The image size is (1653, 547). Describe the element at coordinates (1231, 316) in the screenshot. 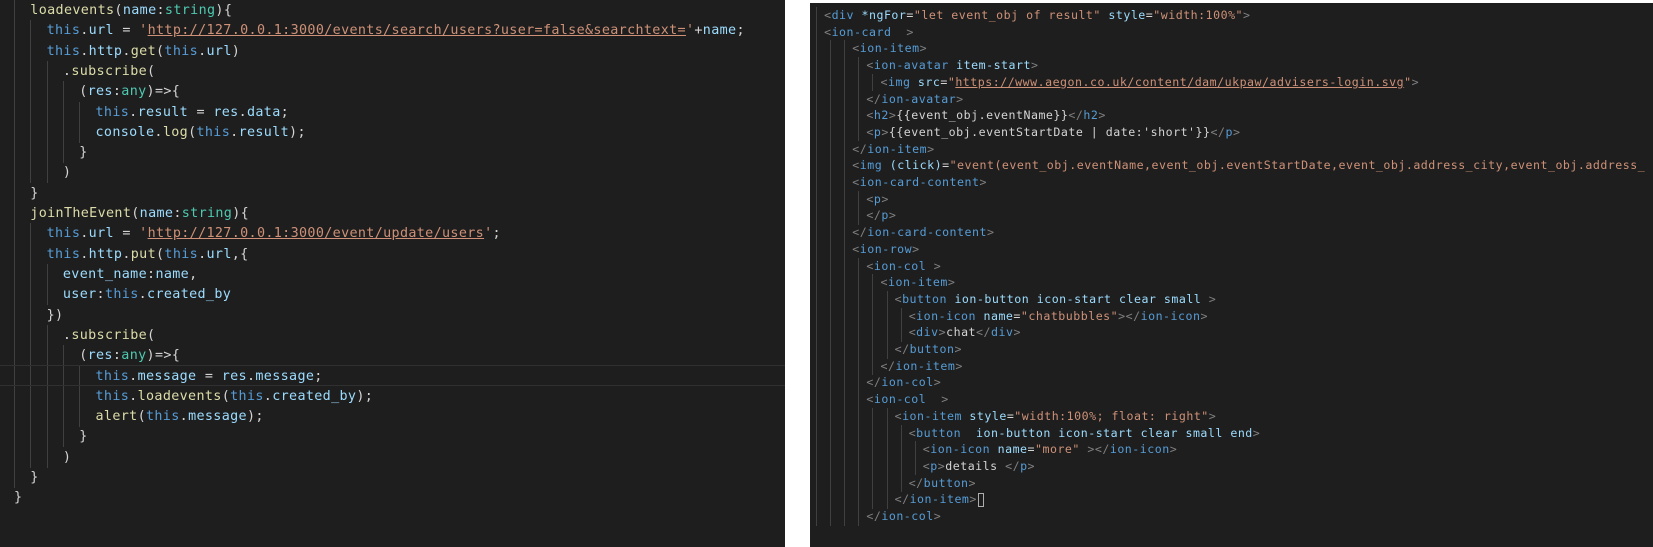

I see `code-line: <ion-icon name="chatbubbles"></ion-icon>` at that location.